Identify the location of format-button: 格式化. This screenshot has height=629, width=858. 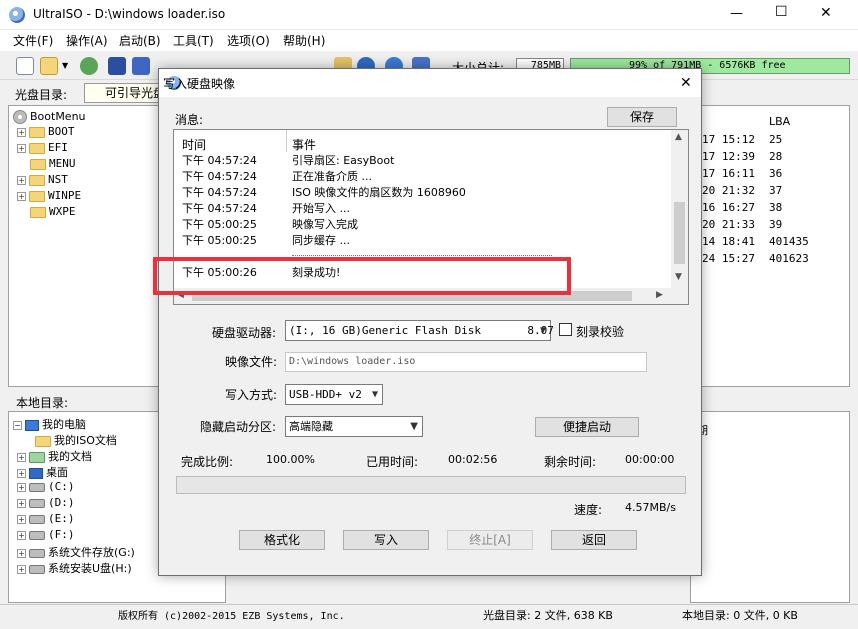
(282, 540).